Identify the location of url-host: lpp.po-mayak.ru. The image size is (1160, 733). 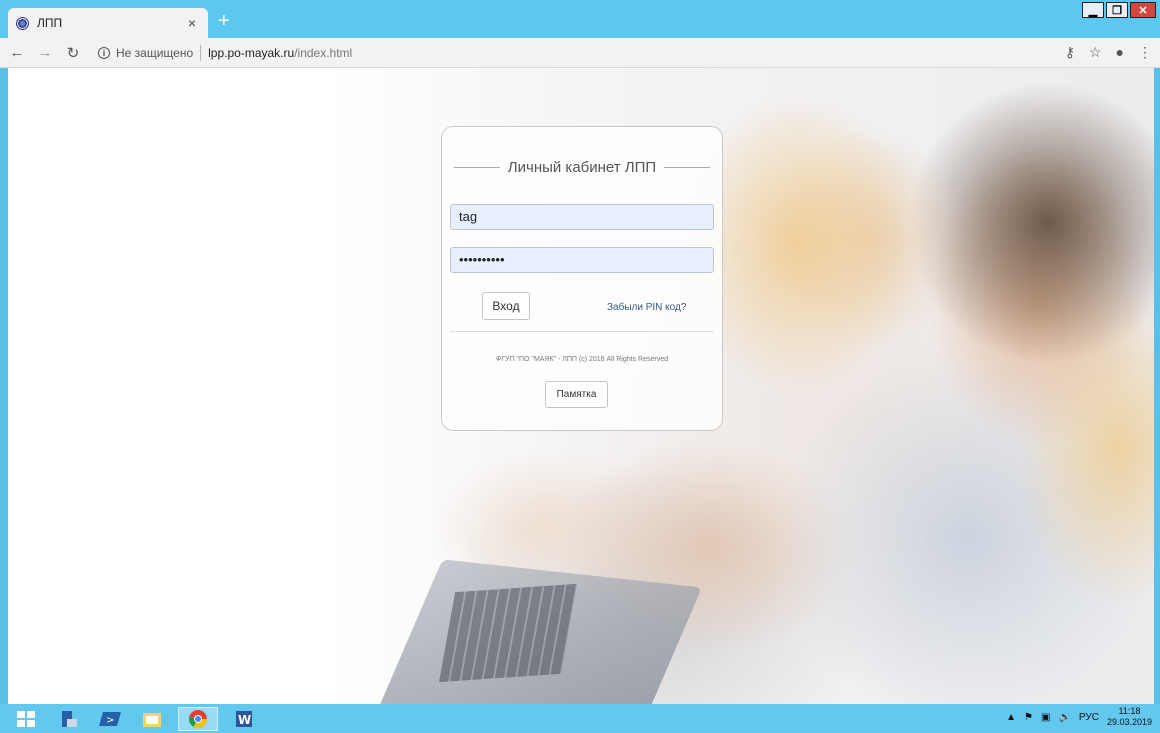
(251, 53).